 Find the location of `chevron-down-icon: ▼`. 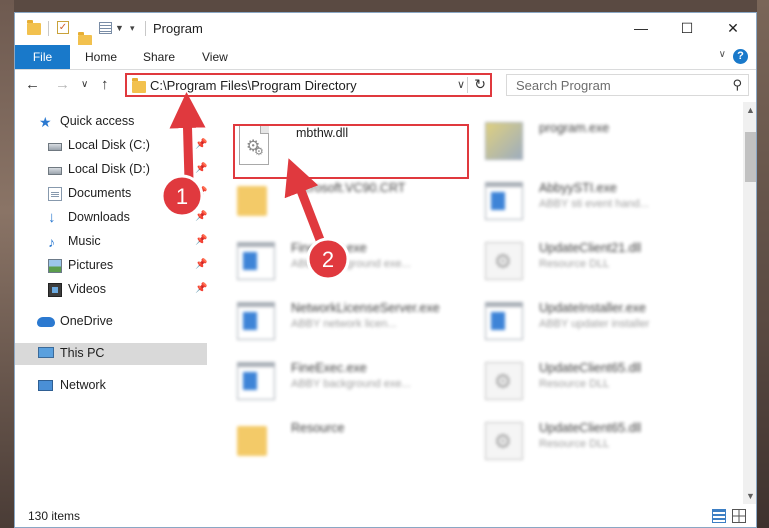

chevron-down-icon: ▼ is located at coordinates (119, 28).